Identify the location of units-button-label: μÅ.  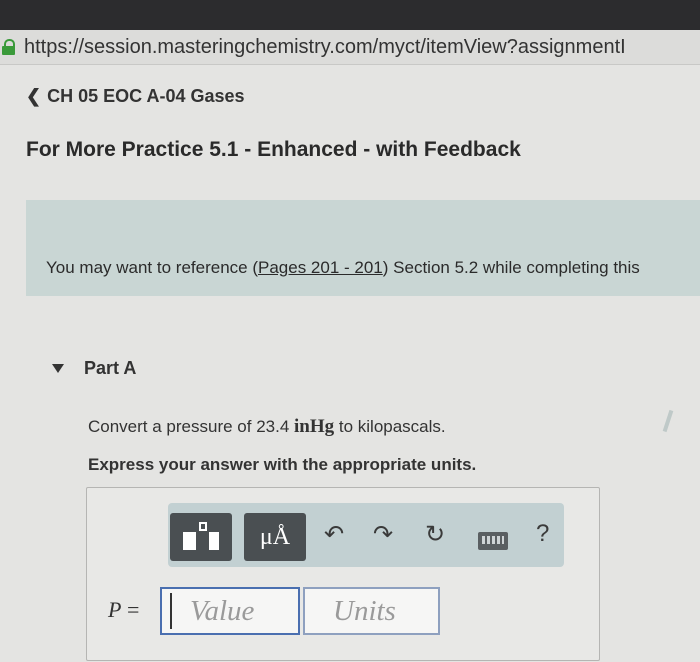
(275, 536).